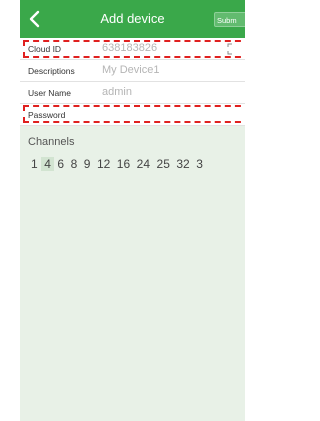 The width and height of the screenshot is (320, 421). What do you see at coordinates (199, 164) in the screenshot?
I see `channel-option-3: 3` at bounding box center [199, 164].